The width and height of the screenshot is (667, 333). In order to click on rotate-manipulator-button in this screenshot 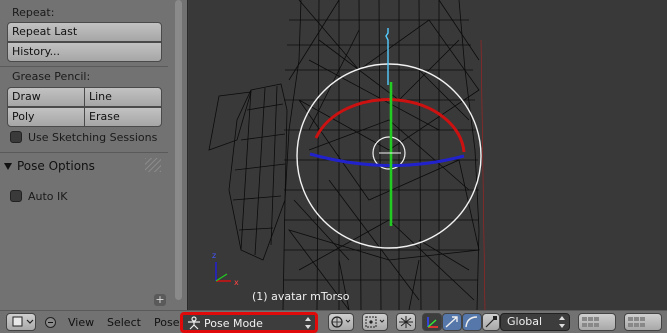, I will do `click(472, 322)`.